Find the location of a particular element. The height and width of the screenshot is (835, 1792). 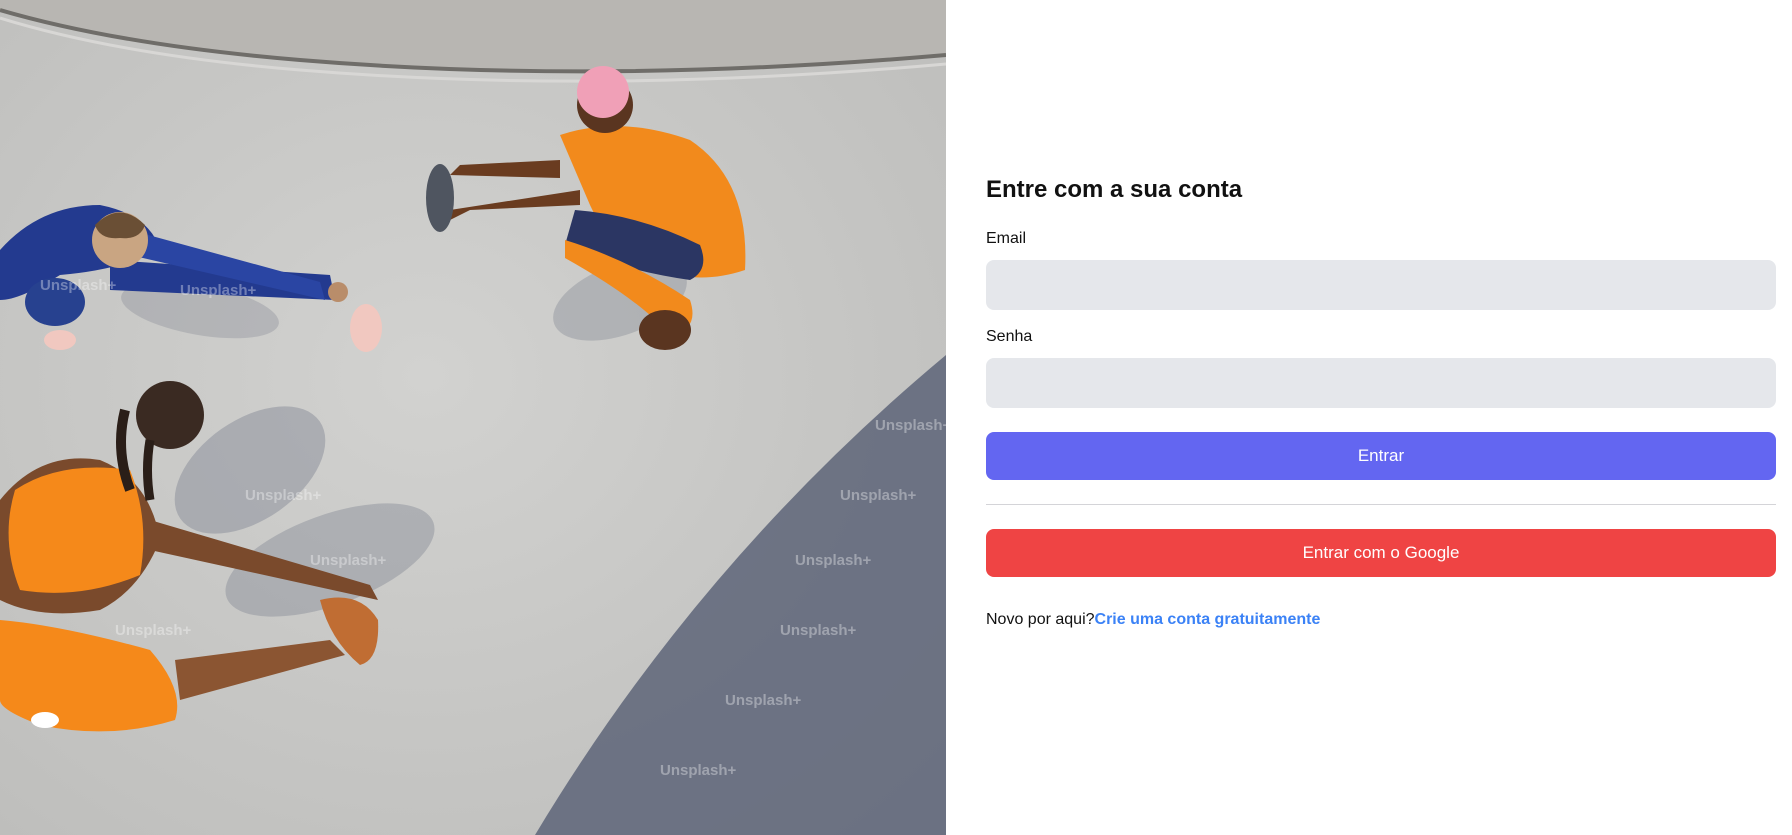

email-label: Email is located at coordinates (1006, 238).